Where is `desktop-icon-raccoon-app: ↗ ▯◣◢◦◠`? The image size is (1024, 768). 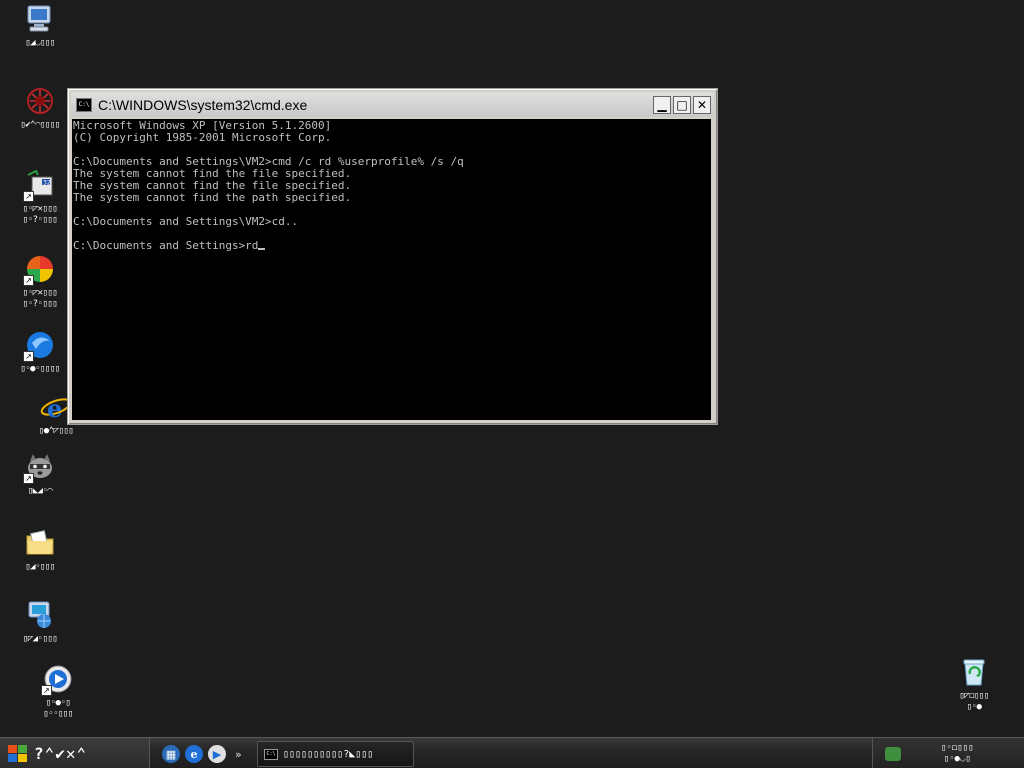
desktop-icon-raccoon-app: ↗ ▯◣◢◦◠ is located at coordinates (40, 482).